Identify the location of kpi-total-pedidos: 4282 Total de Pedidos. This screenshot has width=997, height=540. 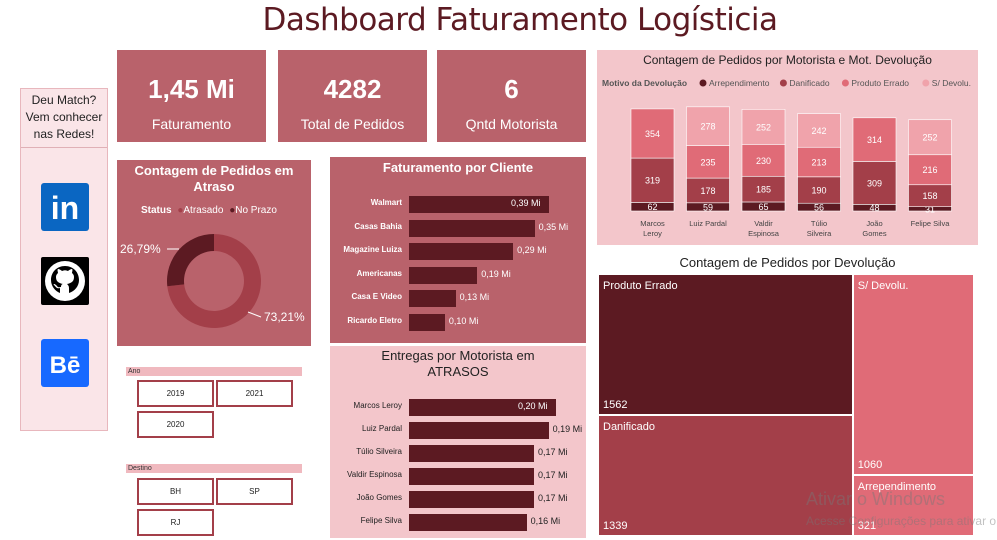
(352, 96).